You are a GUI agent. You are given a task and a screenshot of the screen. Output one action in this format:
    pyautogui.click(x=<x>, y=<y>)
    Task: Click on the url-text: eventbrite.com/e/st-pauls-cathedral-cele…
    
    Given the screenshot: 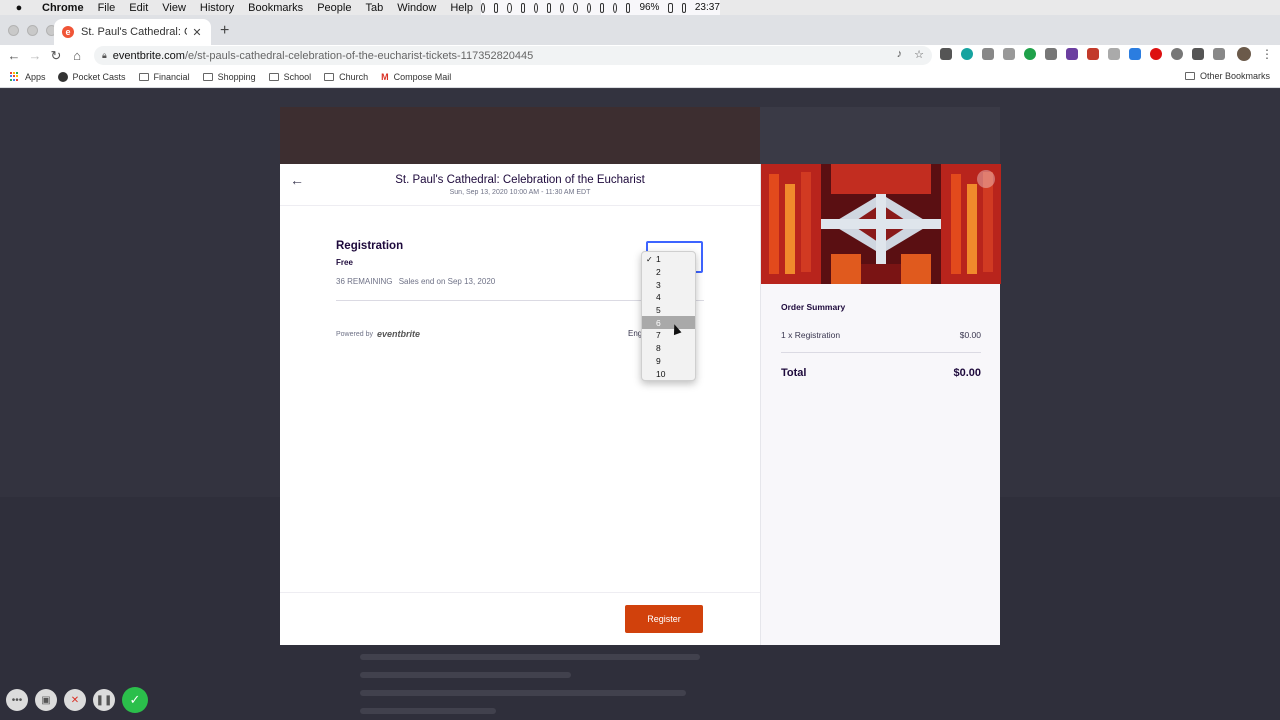 What is the action you would take?
    pyautogui.click(x=323, y=56)
    